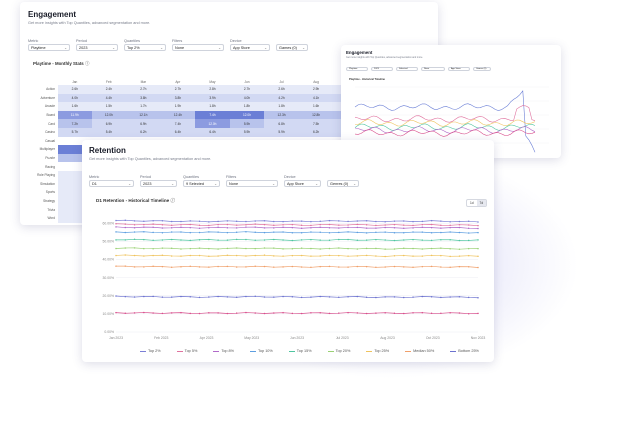 The image size is (620, 425). Describe the element at coordinates (408, 351) in the screenshot. I see `legend-swatch` at that location.